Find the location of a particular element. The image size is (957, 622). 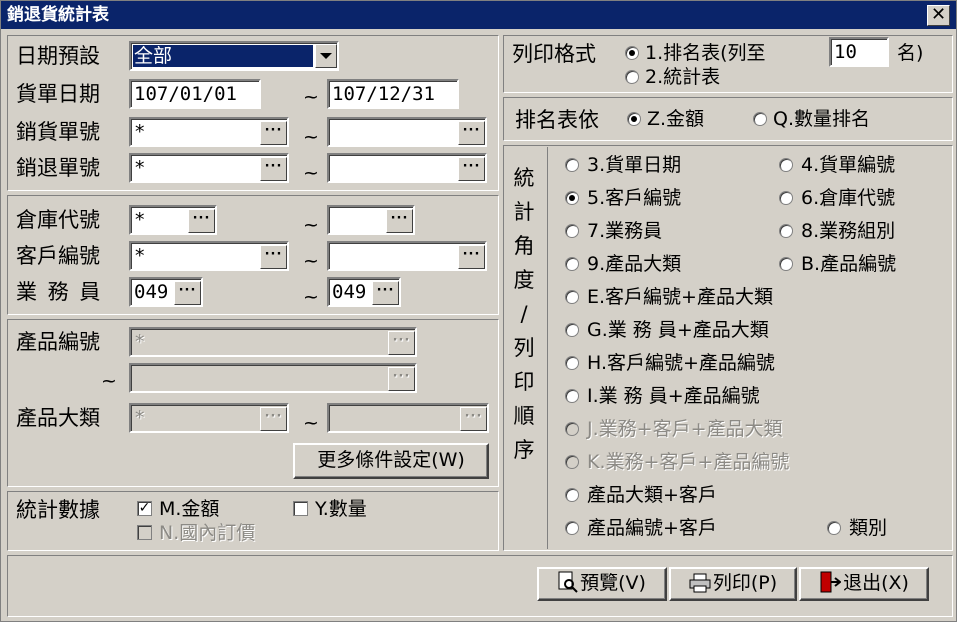

order-salesman-radio is located at coordinates (572, 231).